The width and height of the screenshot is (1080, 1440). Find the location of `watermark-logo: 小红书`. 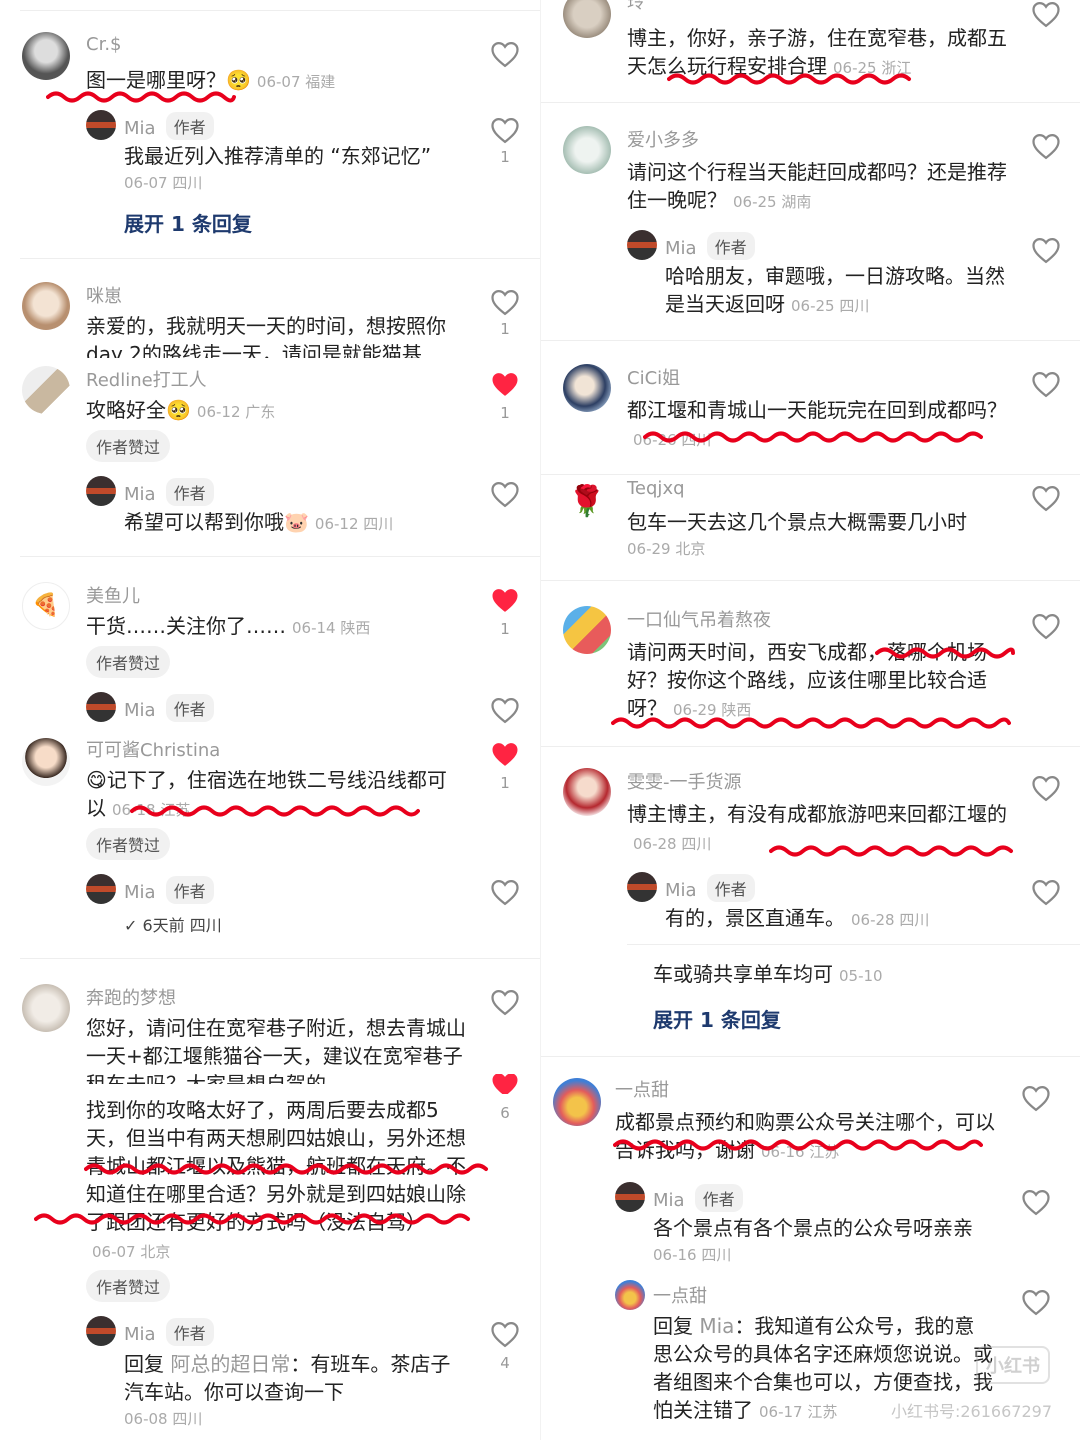

watermark-logo: 小红书 is located at coordinates (1013, 1365).